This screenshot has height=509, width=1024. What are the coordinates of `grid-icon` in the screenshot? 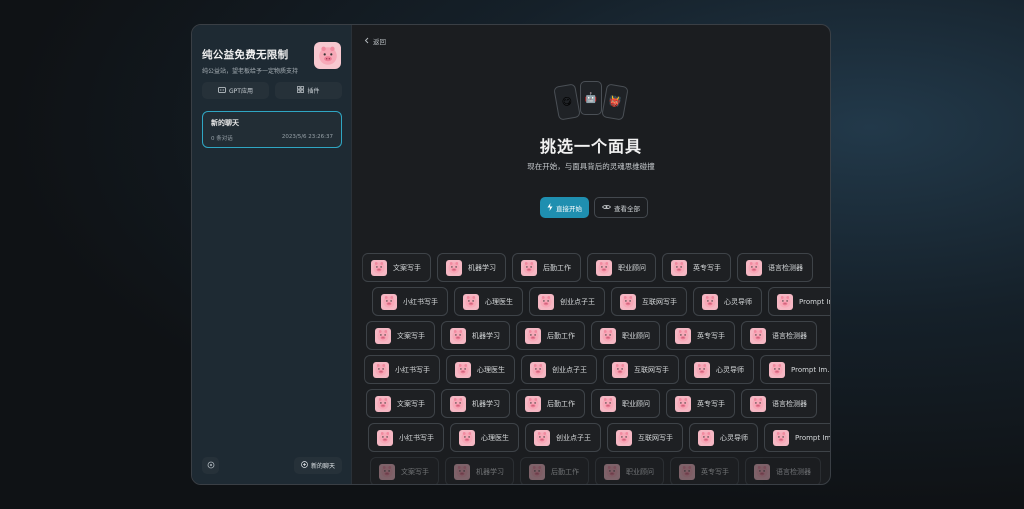 It's located at (301, 90).